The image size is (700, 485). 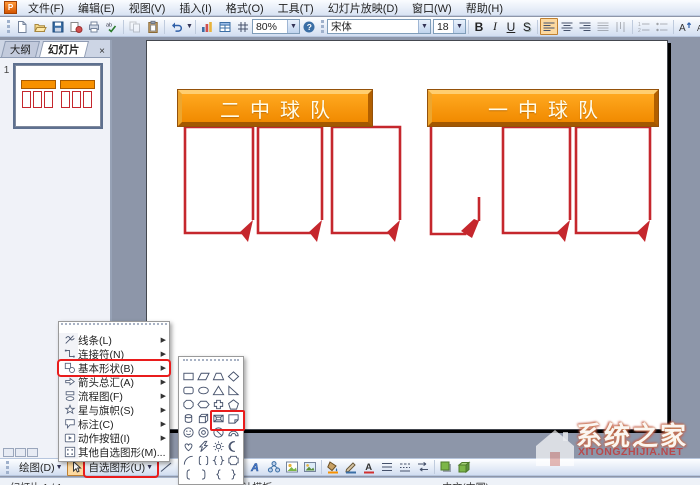 I want to click on shape-plaque-icon, so click(x=233, y=460).